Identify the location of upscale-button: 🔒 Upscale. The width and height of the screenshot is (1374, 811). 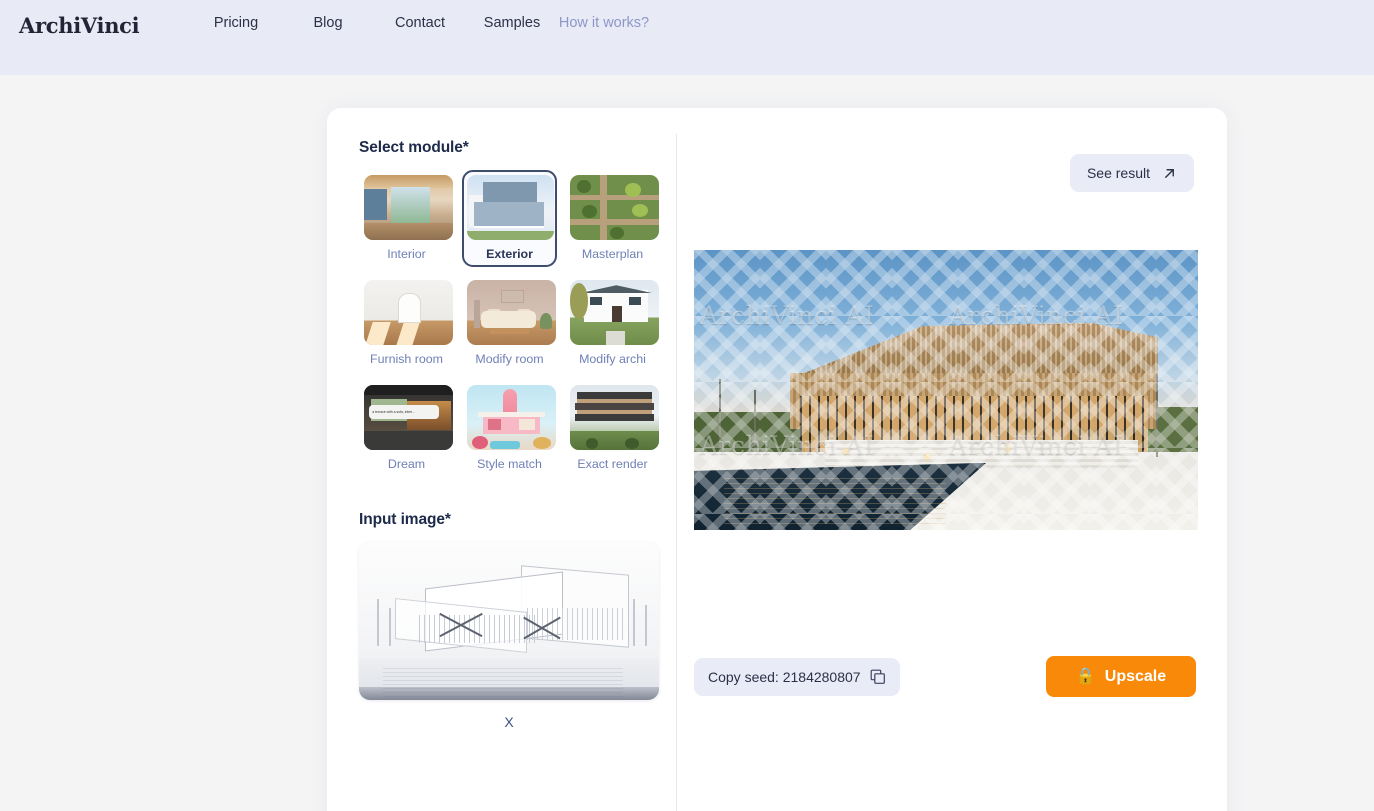
(1121, 676).